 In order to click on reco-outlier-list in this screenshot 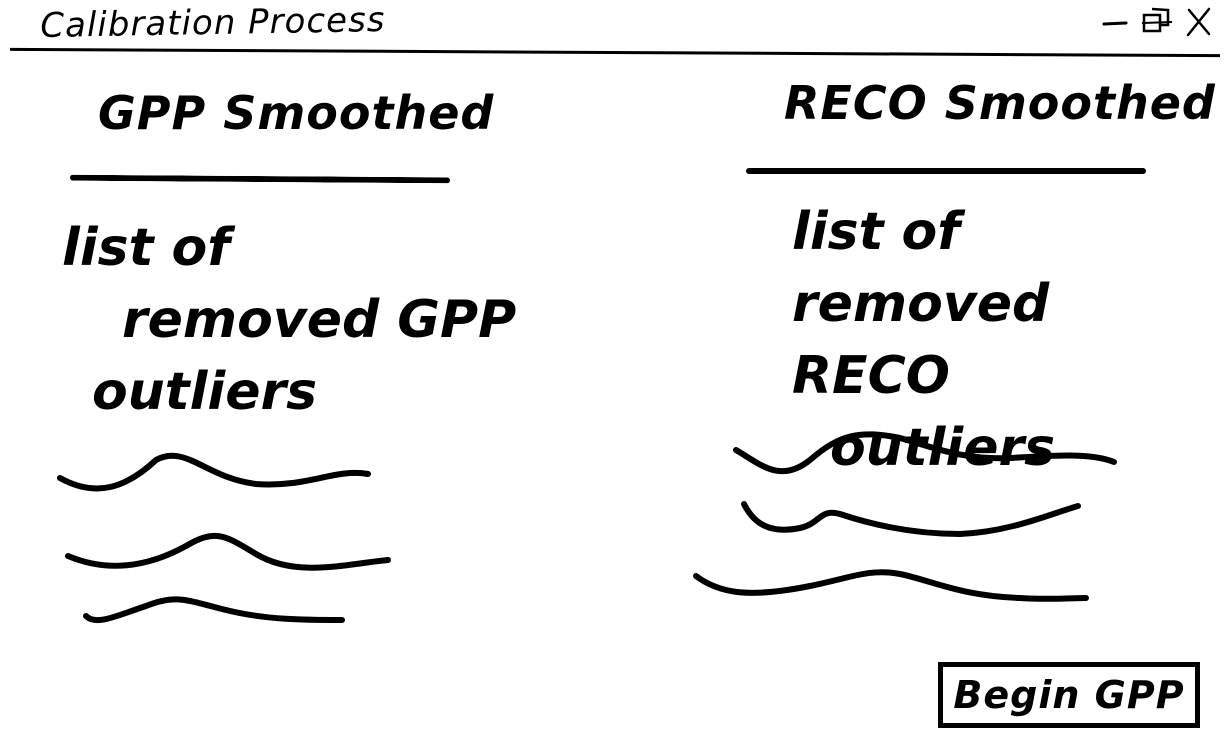, I will do `click(905, 523)`.